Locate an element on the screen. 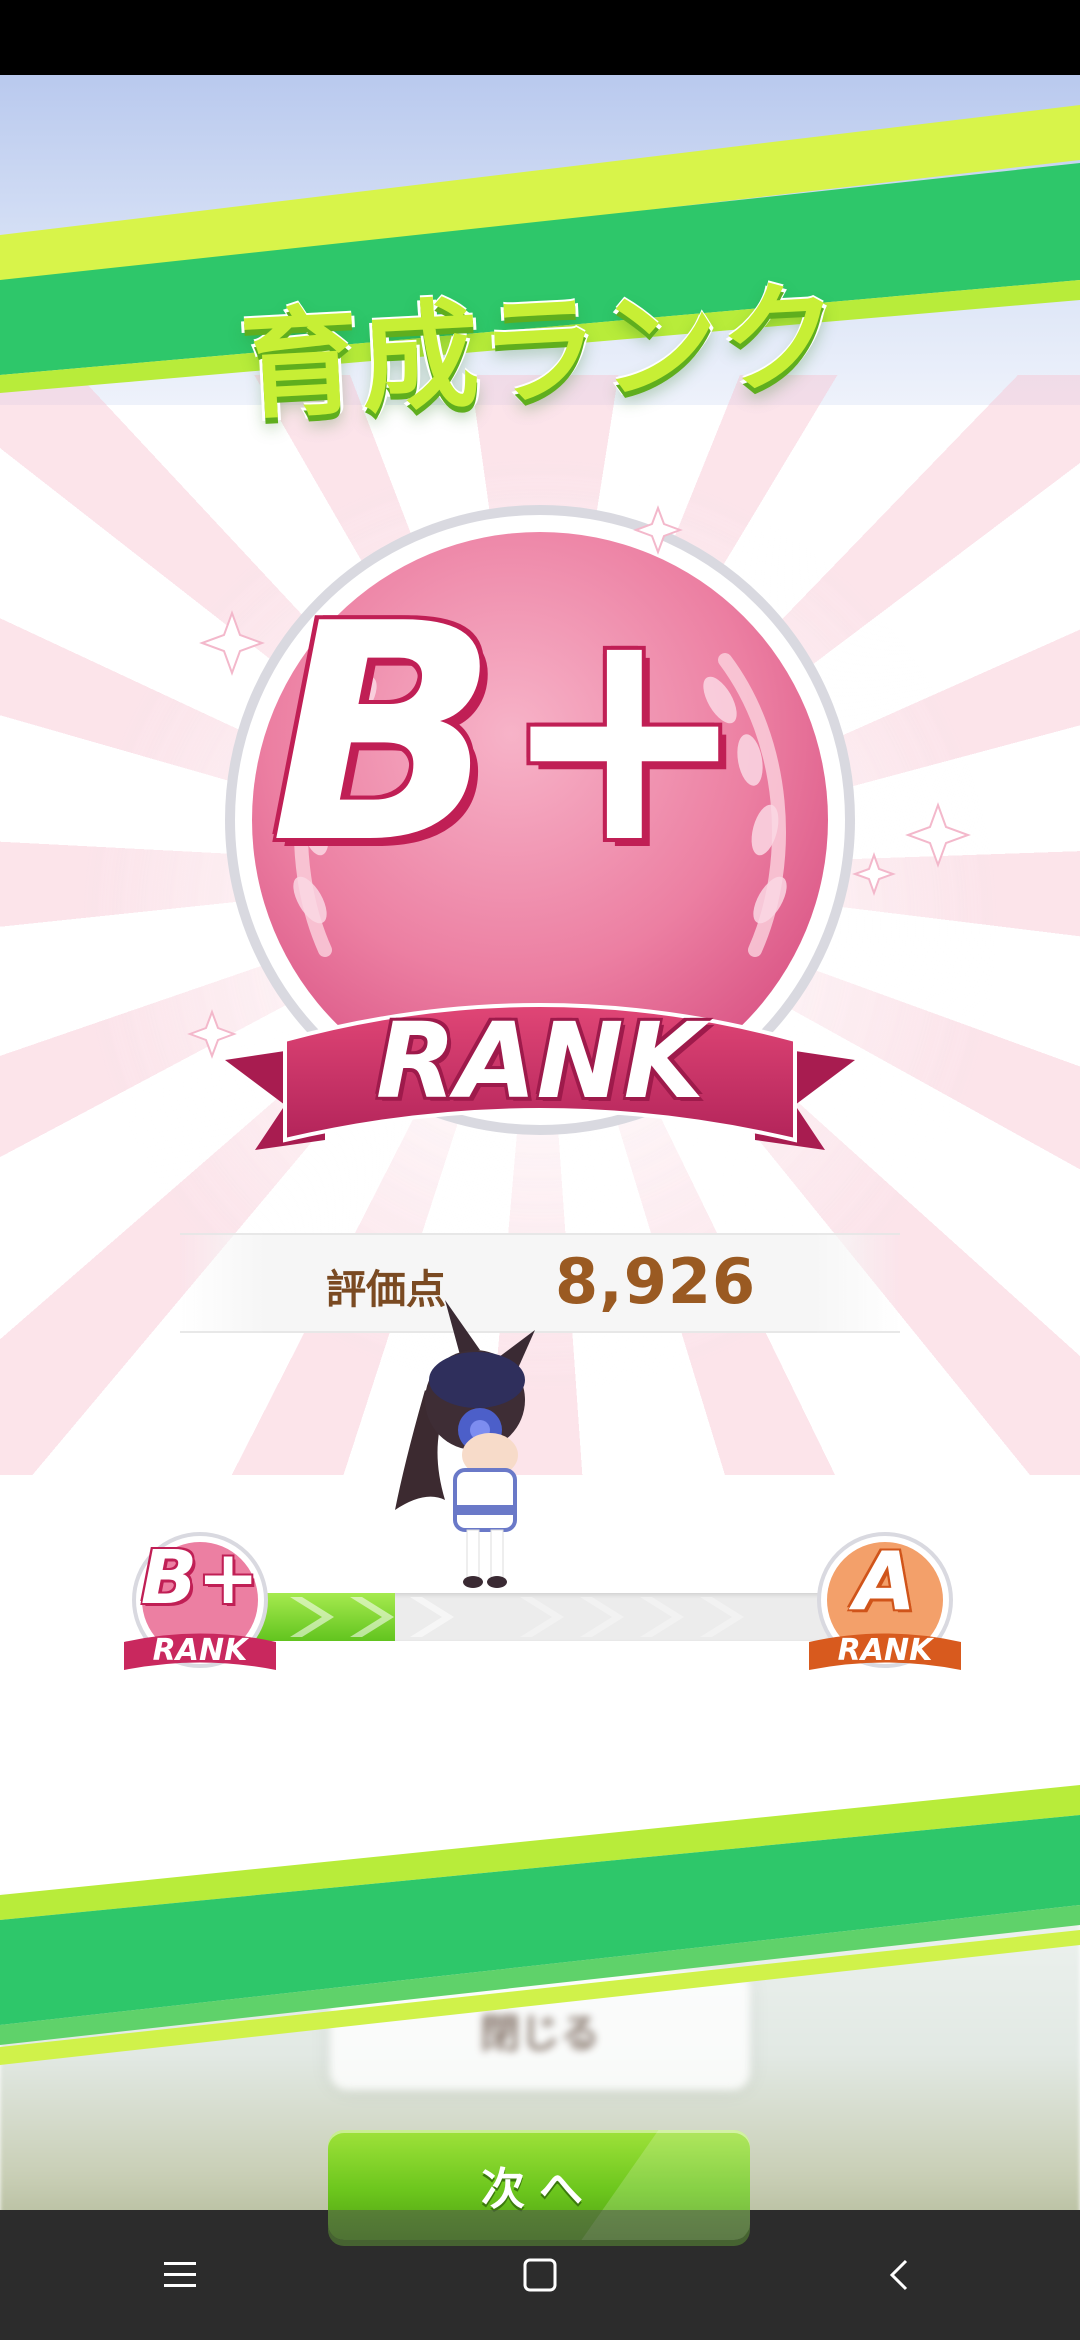 This screenshot has height=2340, width=1080. next-rank-letter: A is located at coordinates (885, 1581).